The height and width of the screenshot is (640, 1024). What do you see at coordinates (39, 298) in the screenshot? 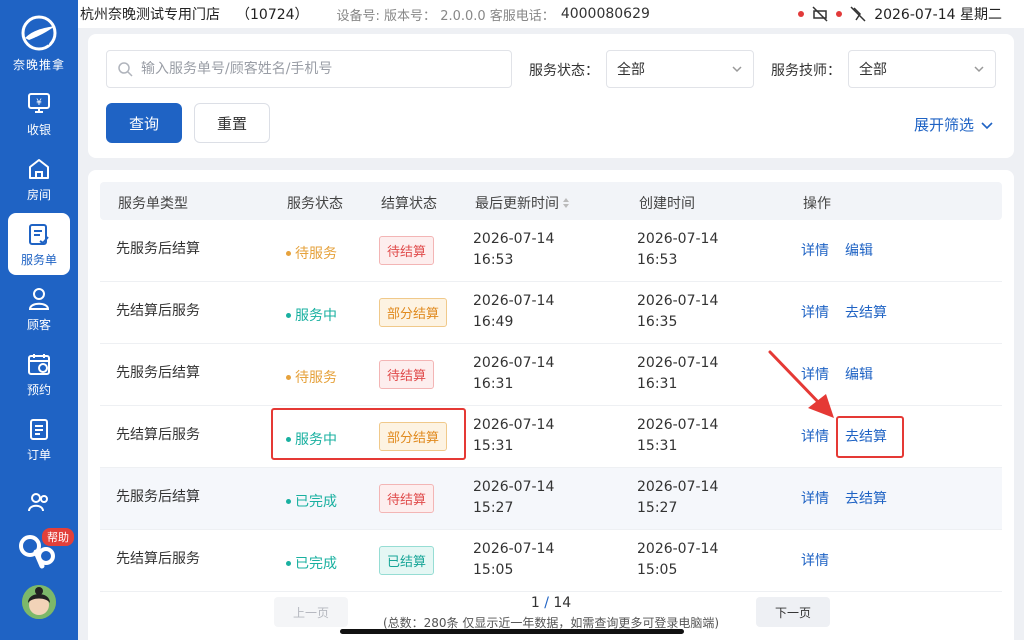
I see `user-icon` at bounding box center [39, 298].